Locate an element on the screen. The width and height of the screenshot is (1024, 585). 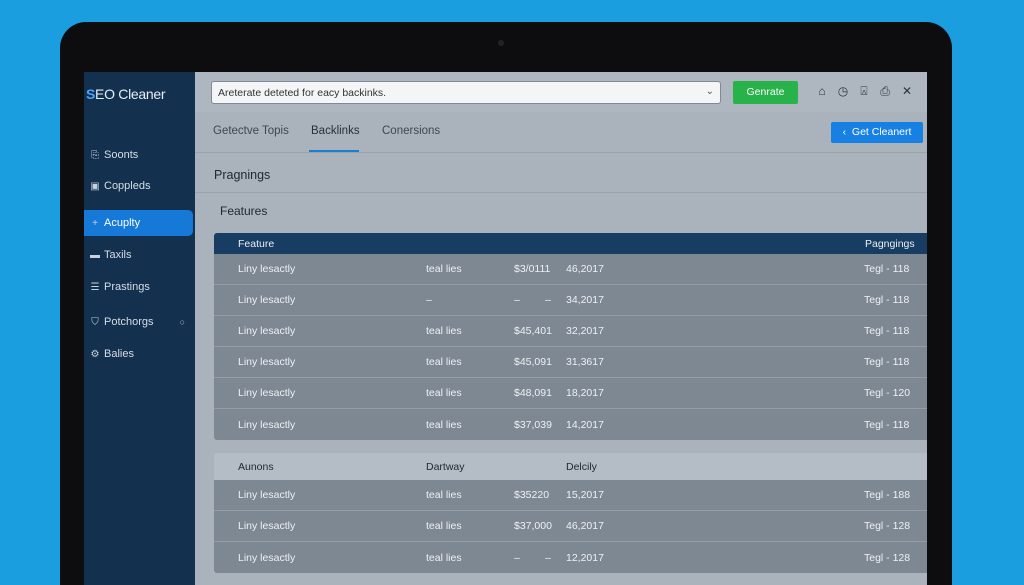
cell-date: 31,3617 is located at coordinates (585, 362).